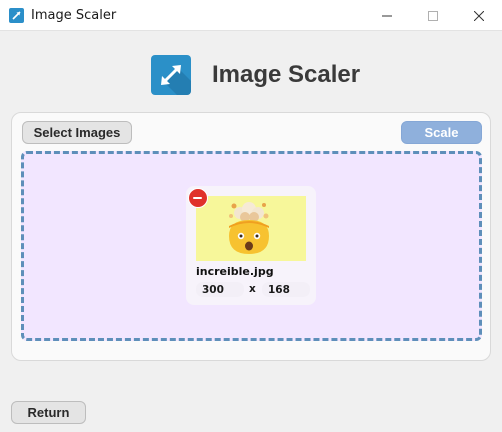 The image size is (502, 432). Describe the element at coordinates (387, 15) in the screenshot. I see `minimize-icon` at that location.